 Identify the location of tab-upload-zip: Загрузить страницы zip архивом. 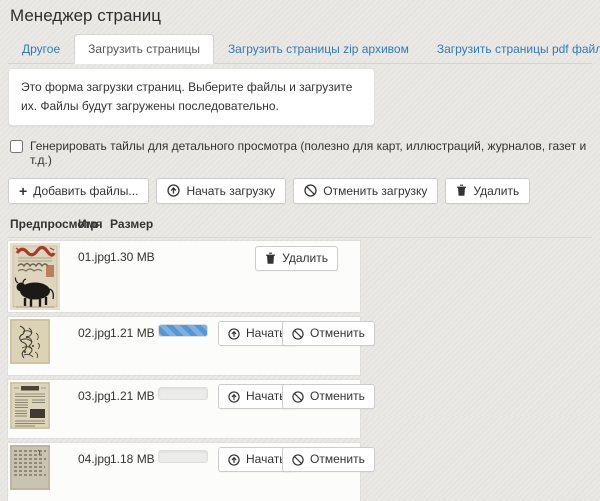
(318, 49).